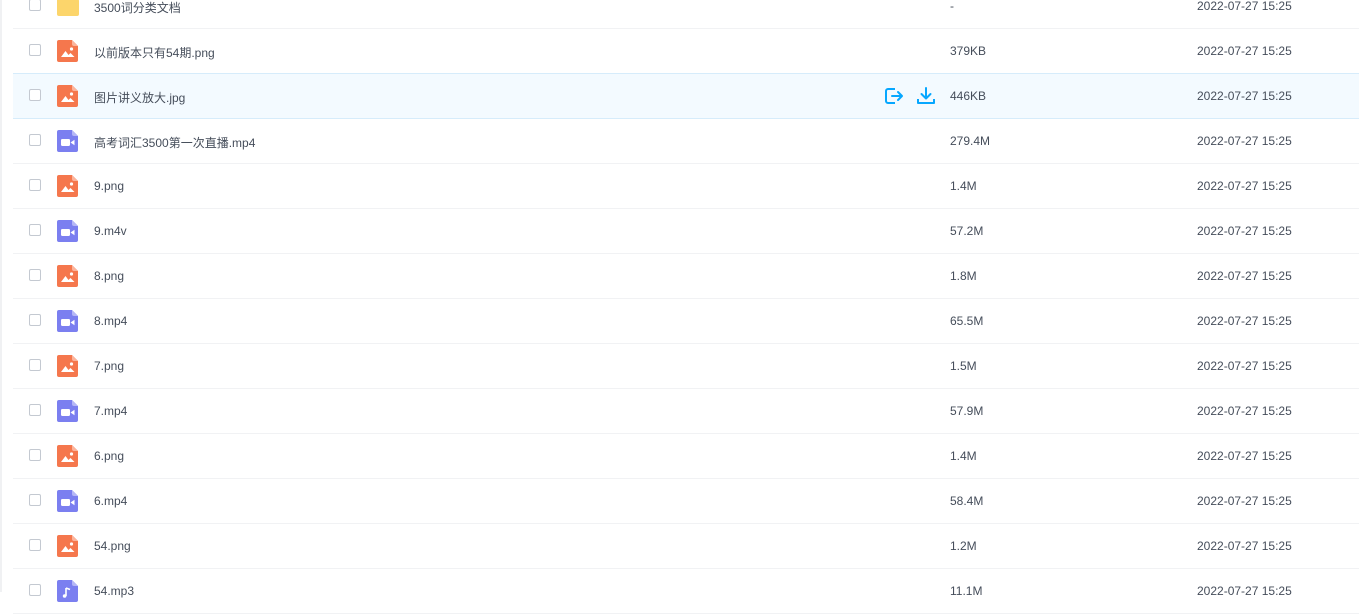 This screenshot has height=614, width=1359. I want to click on file-size: 1.2M, so click(963, 546).